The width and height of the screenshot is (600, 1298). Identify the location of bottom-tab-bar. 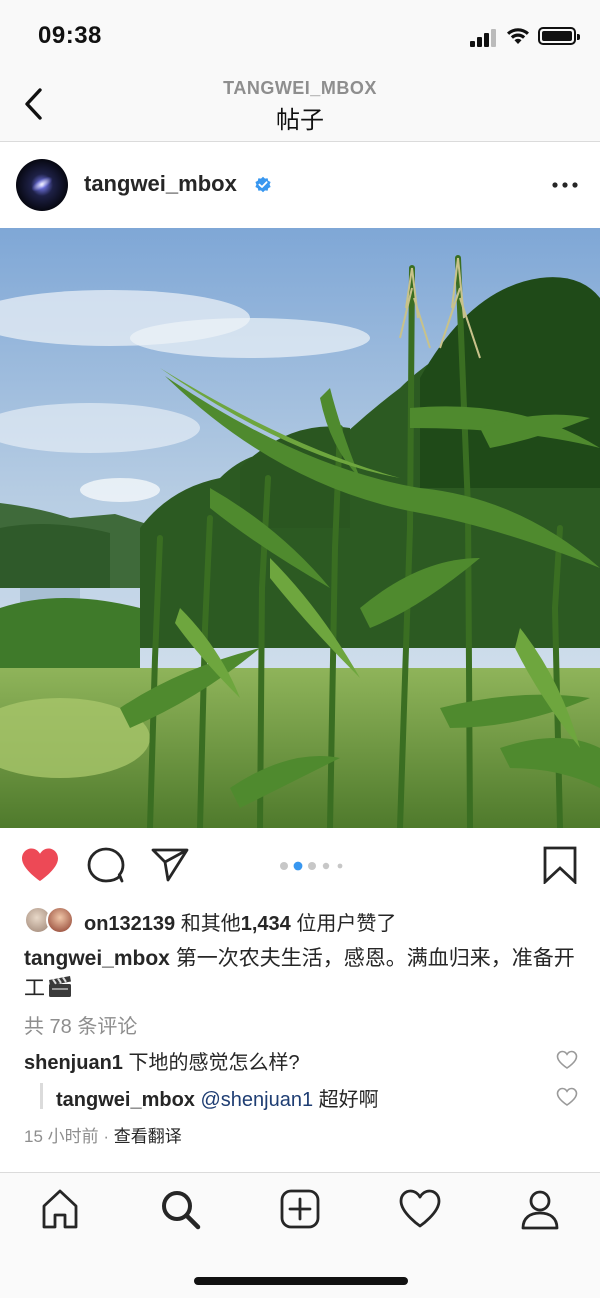
(300, 1235).